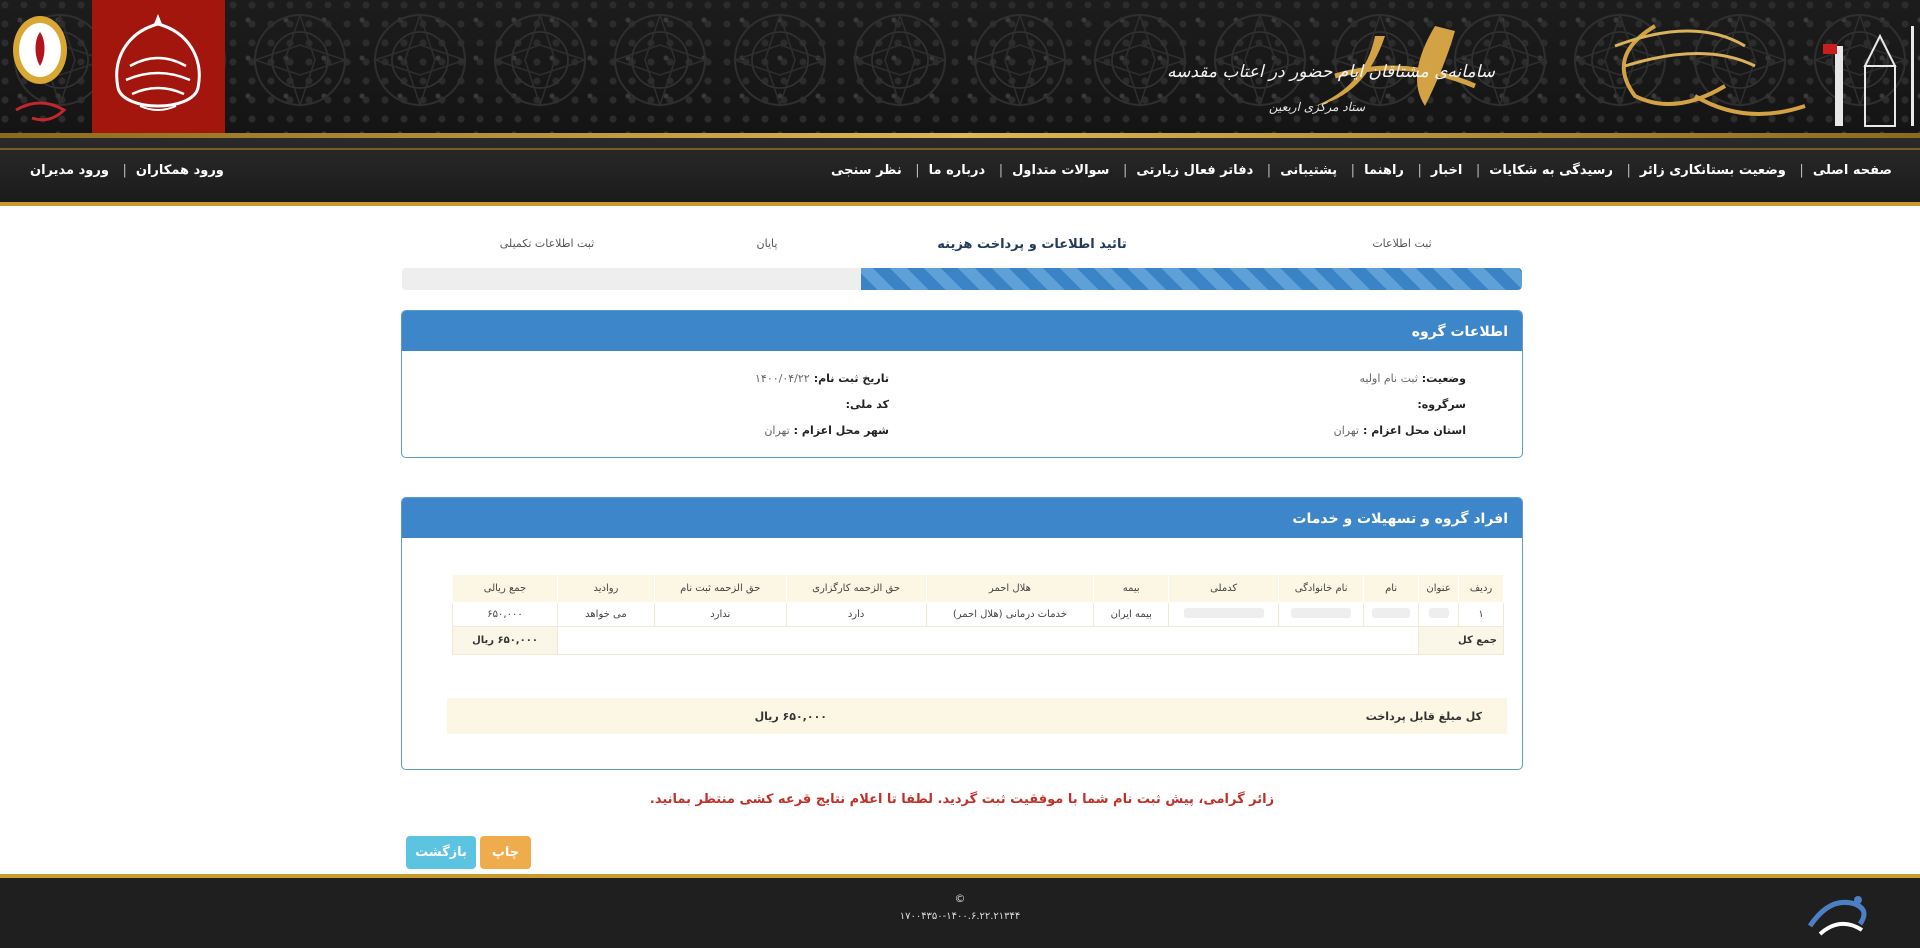  I want to click on nav-news: اخبار, so click(1447, 170).